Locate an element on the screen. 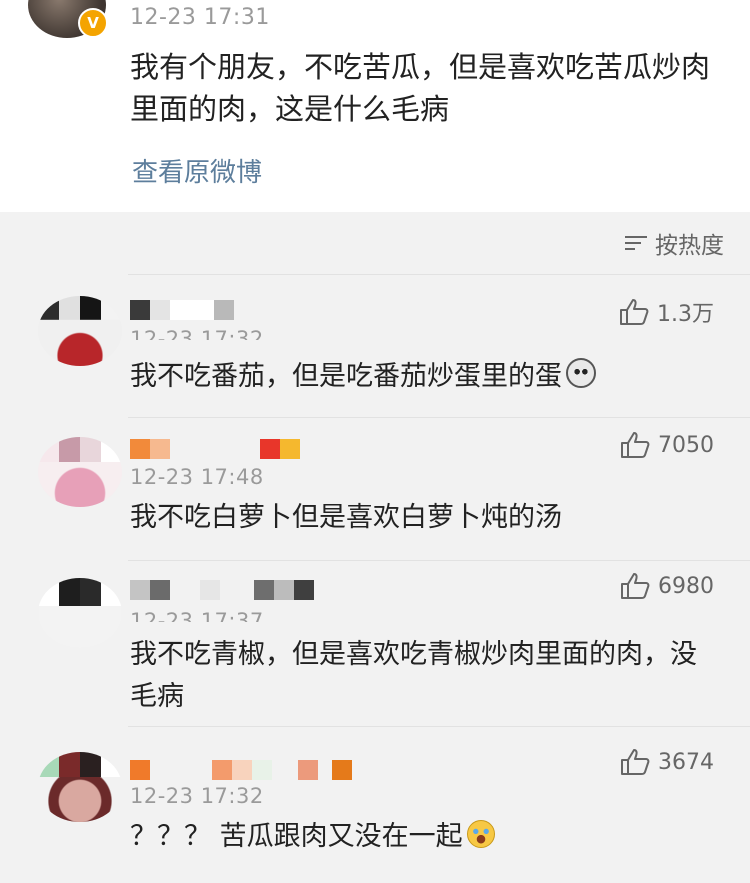 The width and height of the screenshot is (750, 883). sort-label: 按热度 is located at coordinates (689, 246).